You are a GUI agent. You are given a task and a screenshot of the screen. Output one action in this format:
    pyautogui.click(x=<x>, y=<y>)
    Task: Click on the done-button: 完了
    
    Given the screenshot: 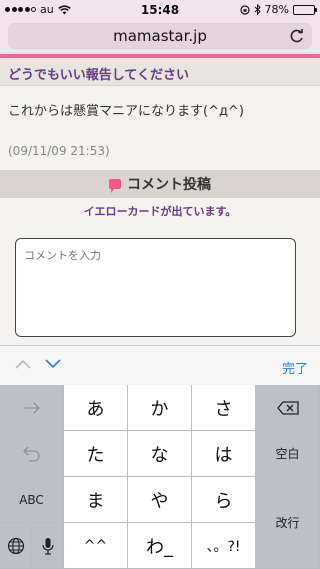 What is the action you would take?
    pyautogui.click(x=295, y=367)
    